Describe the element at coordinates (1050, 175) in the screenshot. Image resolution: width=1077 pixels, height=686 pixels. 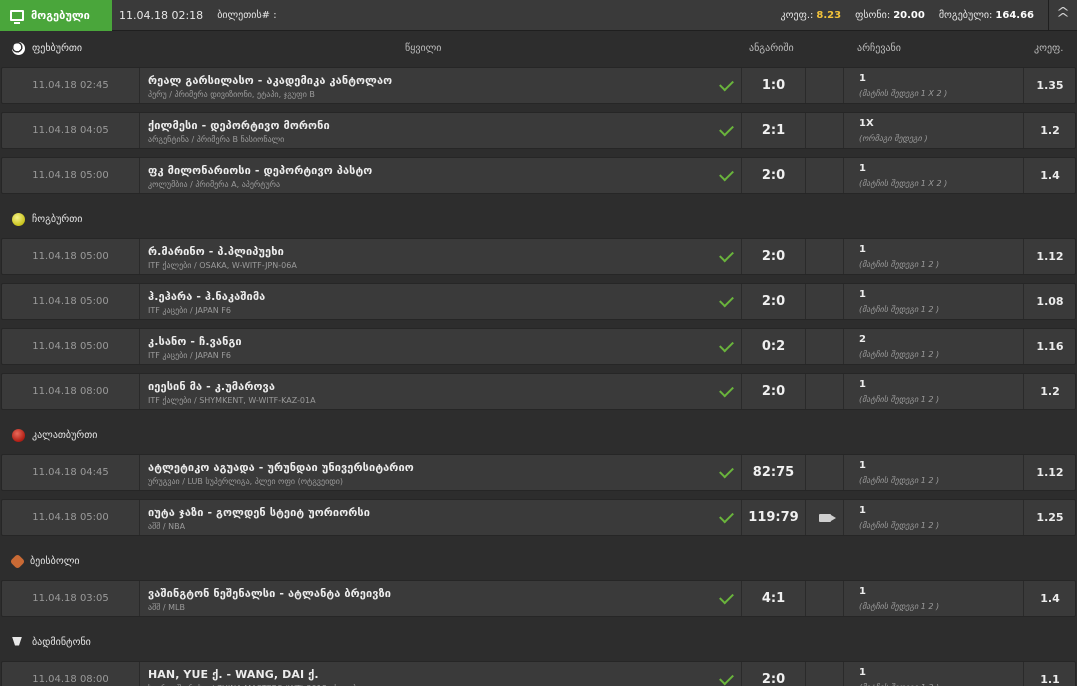
I see `selection-odds: 1.4` at that location.